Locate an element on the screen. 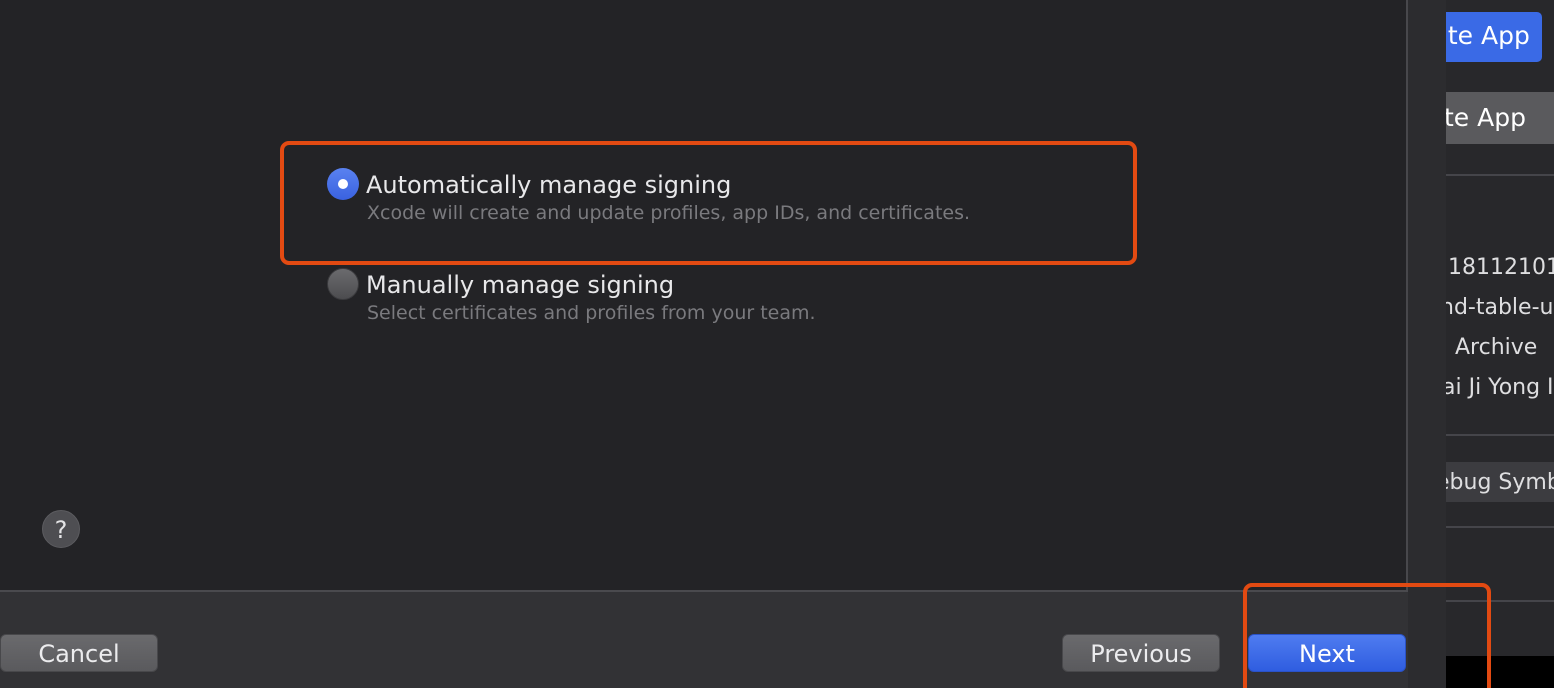 The width and height of the screenshot is (1554, 688). help-button: ? is located at coordinates (61, 529).